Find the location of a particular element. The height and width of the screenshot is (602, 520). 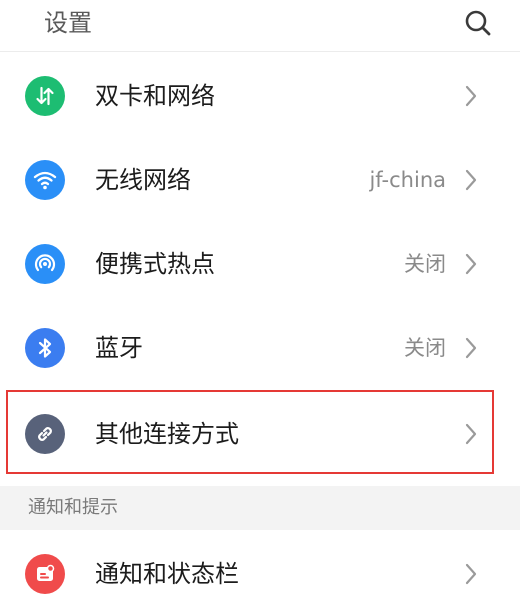

dual-sim-network-icon is located at coordinates (45, 96).